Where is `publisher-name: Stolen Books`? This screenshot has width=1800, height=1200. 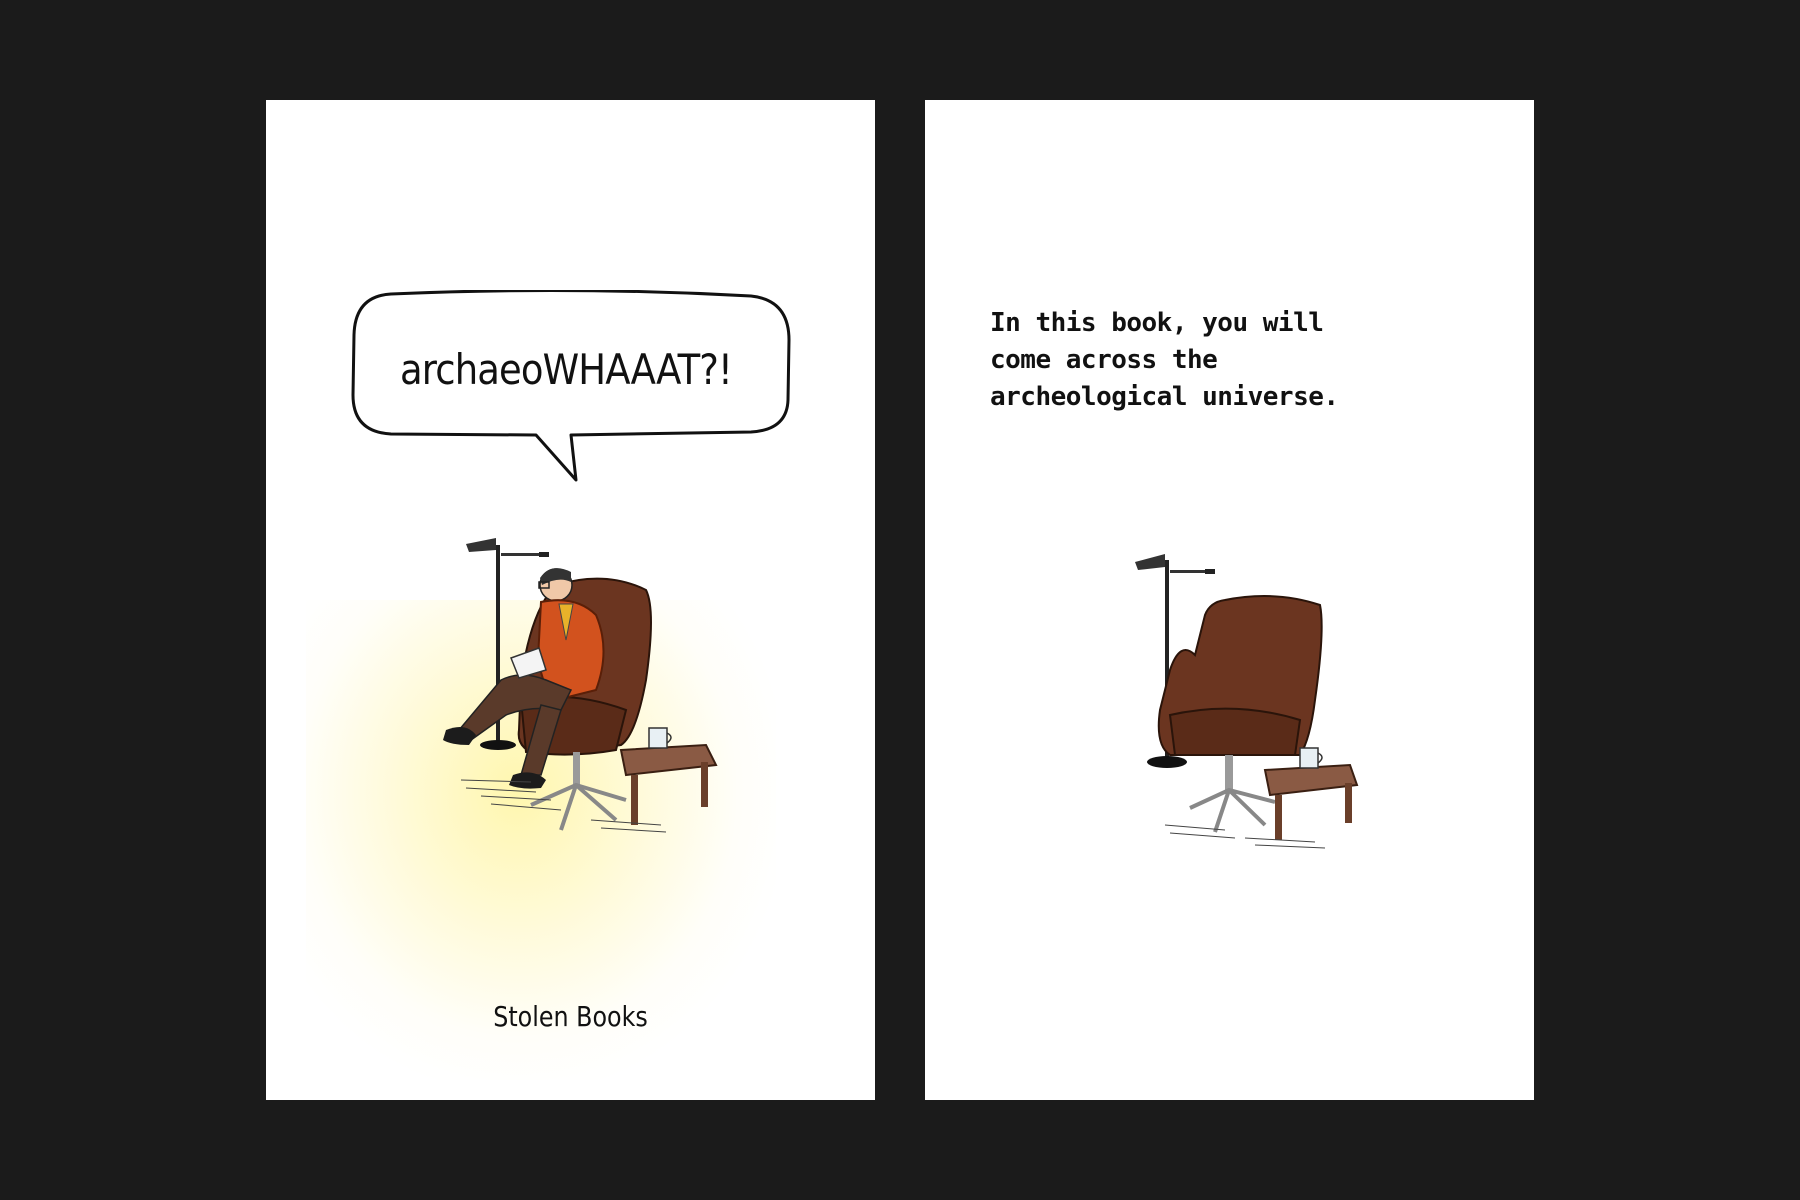 publisher-name: Stolen Books is located at coordinates (570, 1016).